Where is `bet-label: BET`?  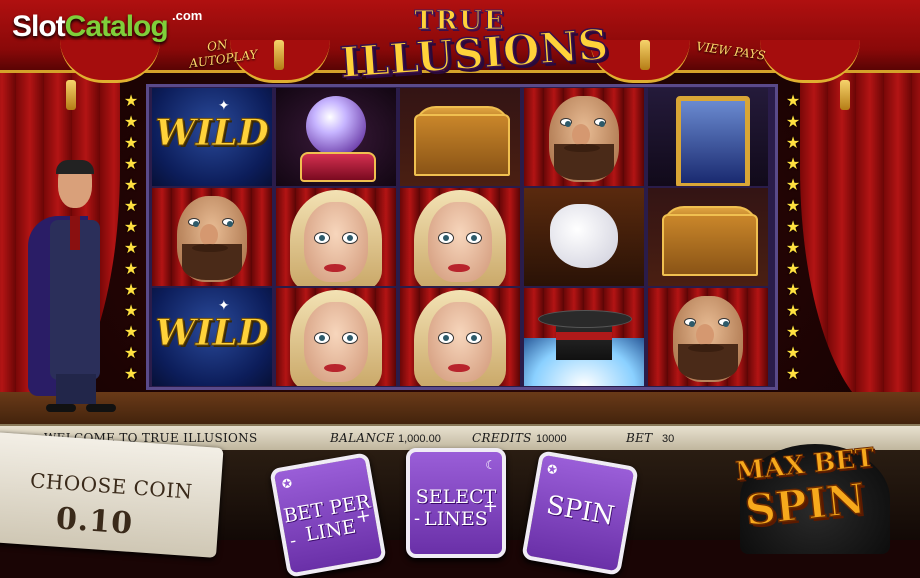 bet-label: BET is located at coordinates (639, 438).